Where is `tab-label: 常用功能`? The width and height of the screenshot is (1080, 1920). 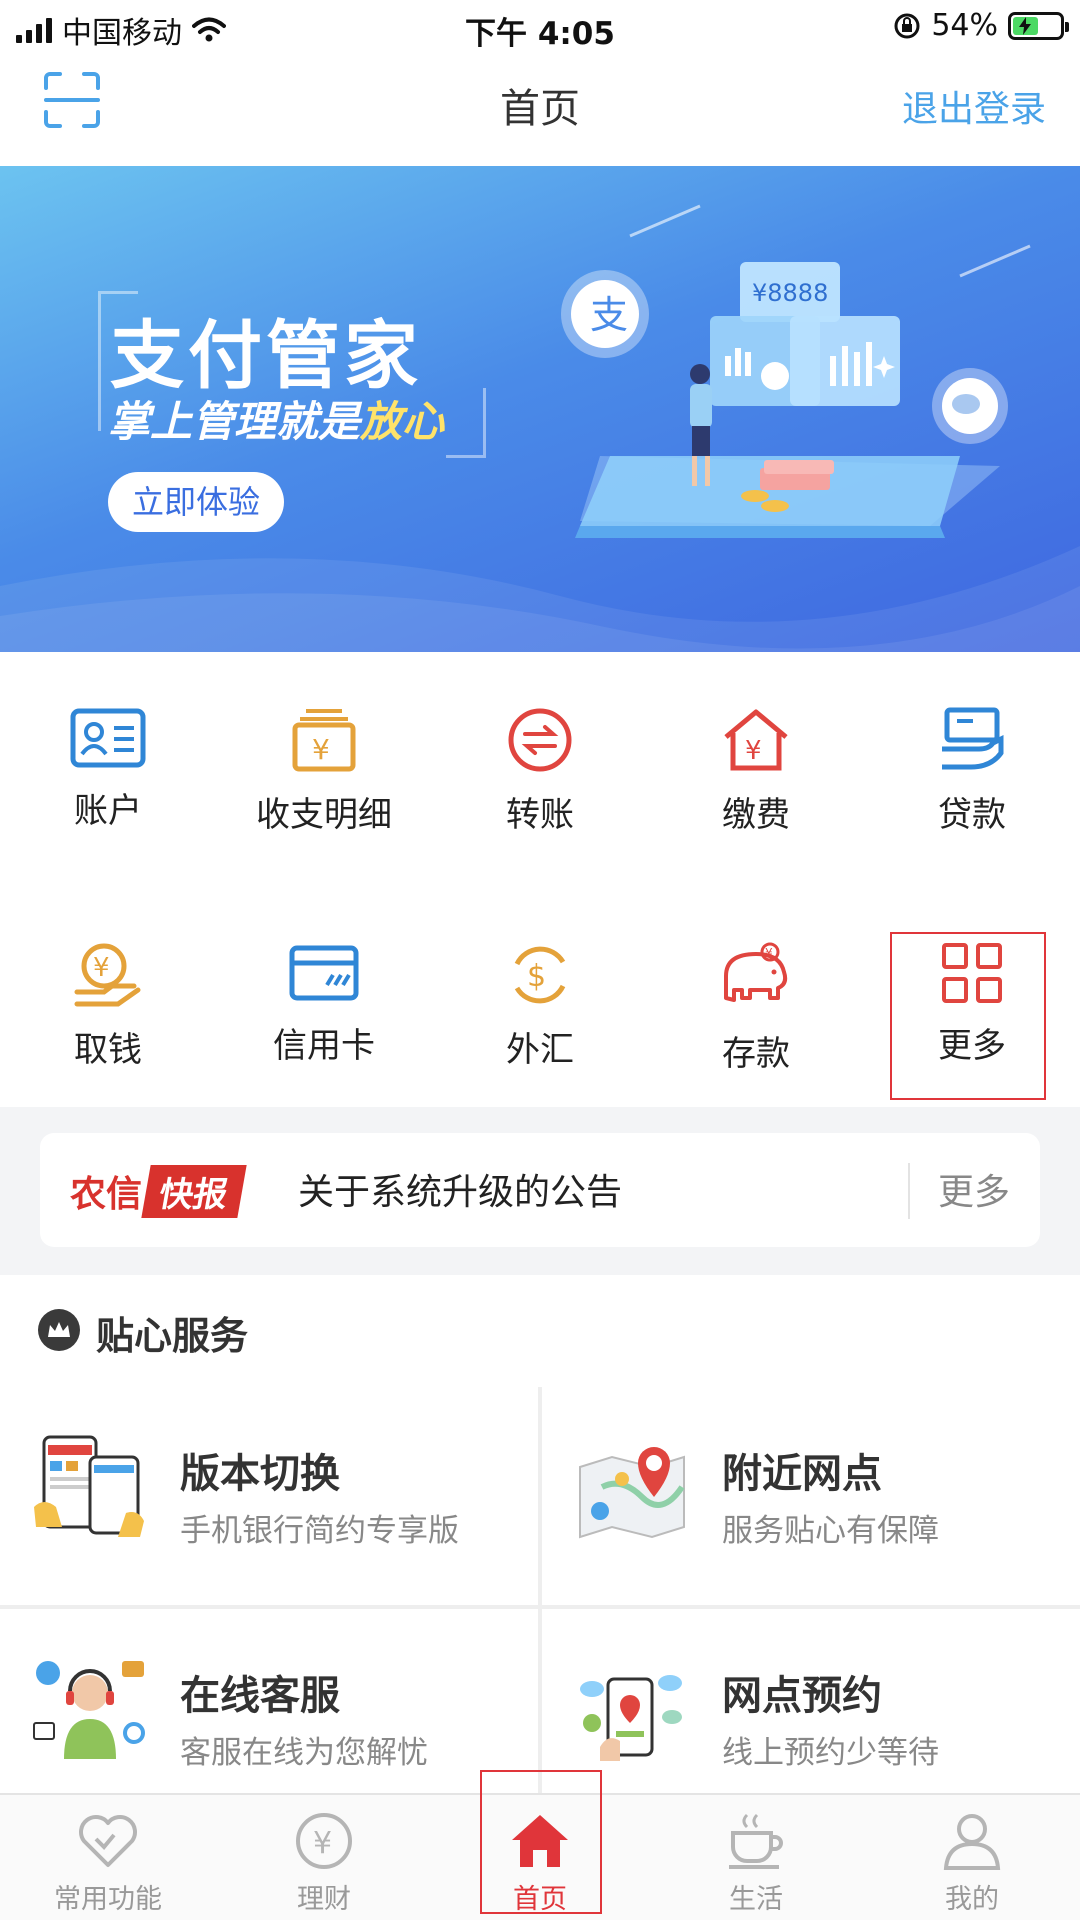 tab-label: 常用功能 is located at coordinates (108, 1899).